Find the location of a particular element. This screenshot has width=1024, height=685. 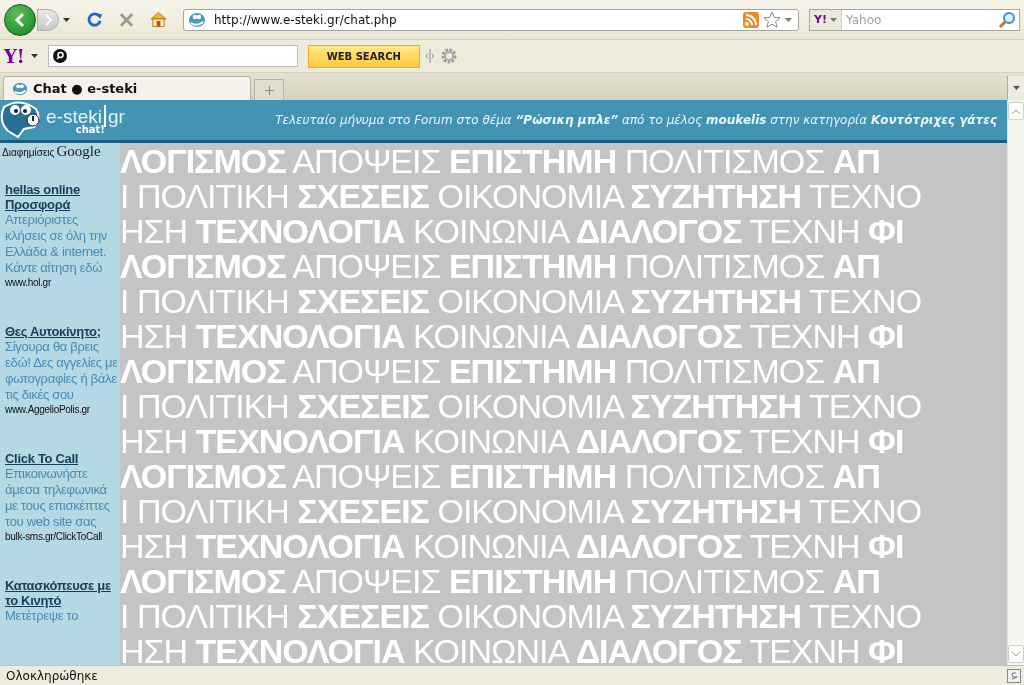

status-text: Ολοκληρώθηκε is located at coordinates (52, 675).